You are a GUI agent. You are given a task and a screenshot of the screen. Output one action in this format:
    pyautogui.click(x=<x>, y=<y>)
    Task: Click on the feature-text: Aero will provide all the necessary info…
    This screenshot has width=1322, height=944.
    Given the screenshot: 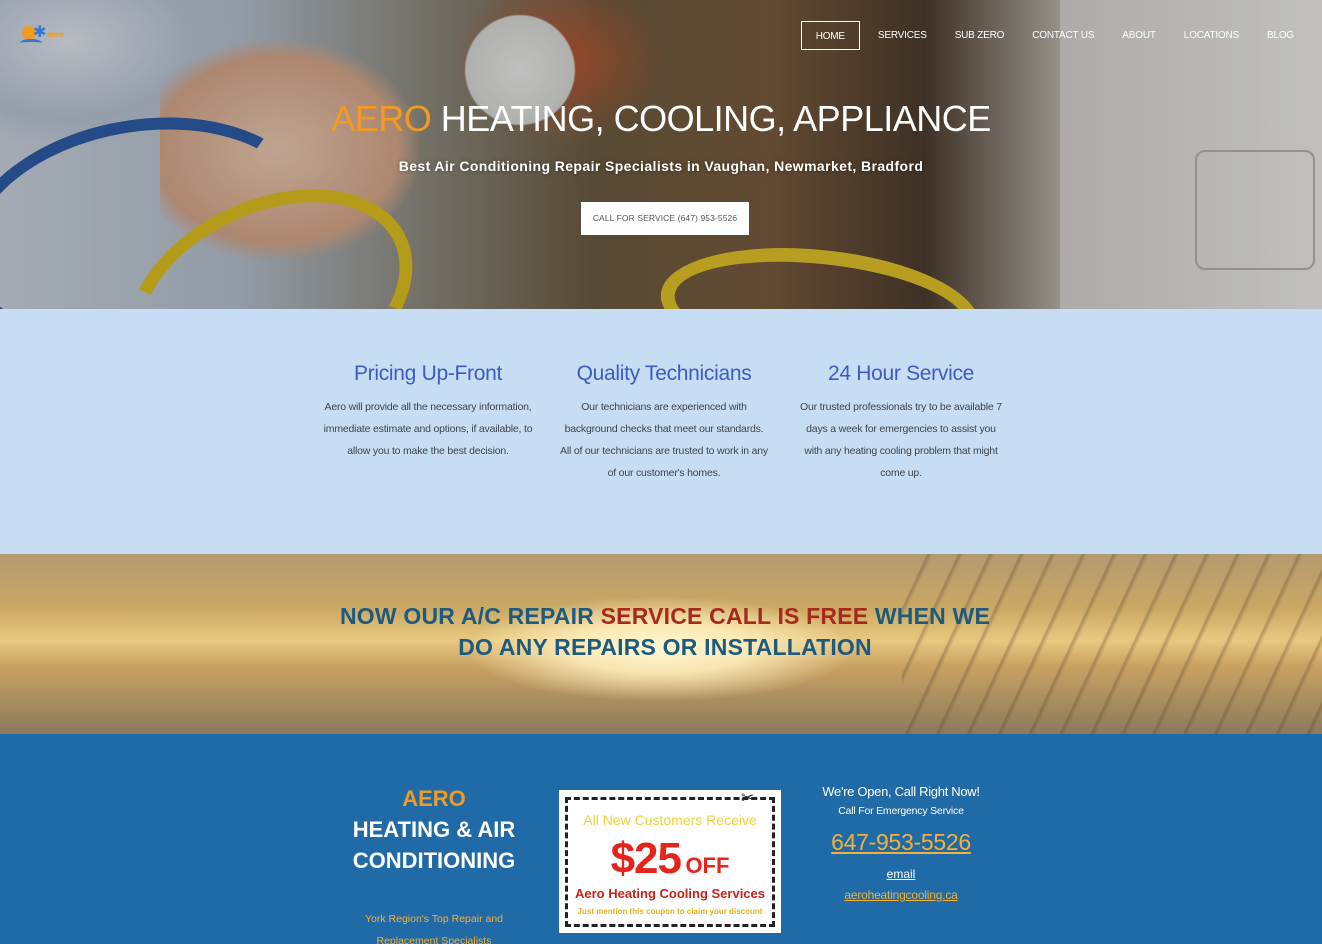 What is the action you would take?
    pyautogui.click(x=428, y=429)
    